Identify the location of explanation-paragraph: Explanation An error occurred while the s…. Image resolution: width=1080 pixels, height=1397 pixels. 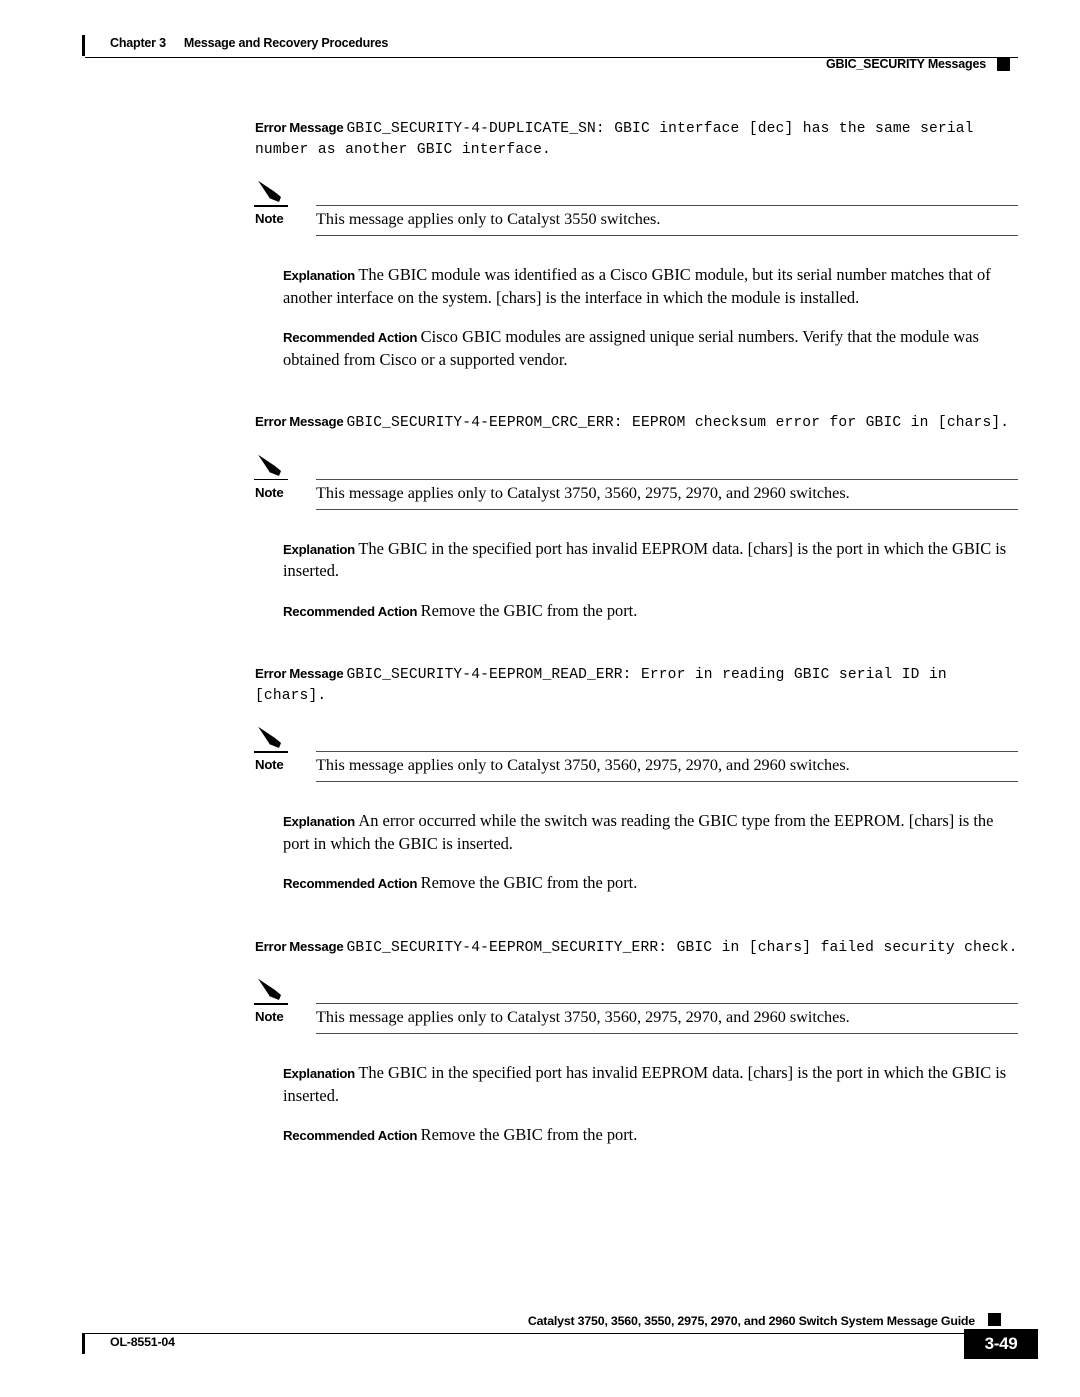
(540, 832).